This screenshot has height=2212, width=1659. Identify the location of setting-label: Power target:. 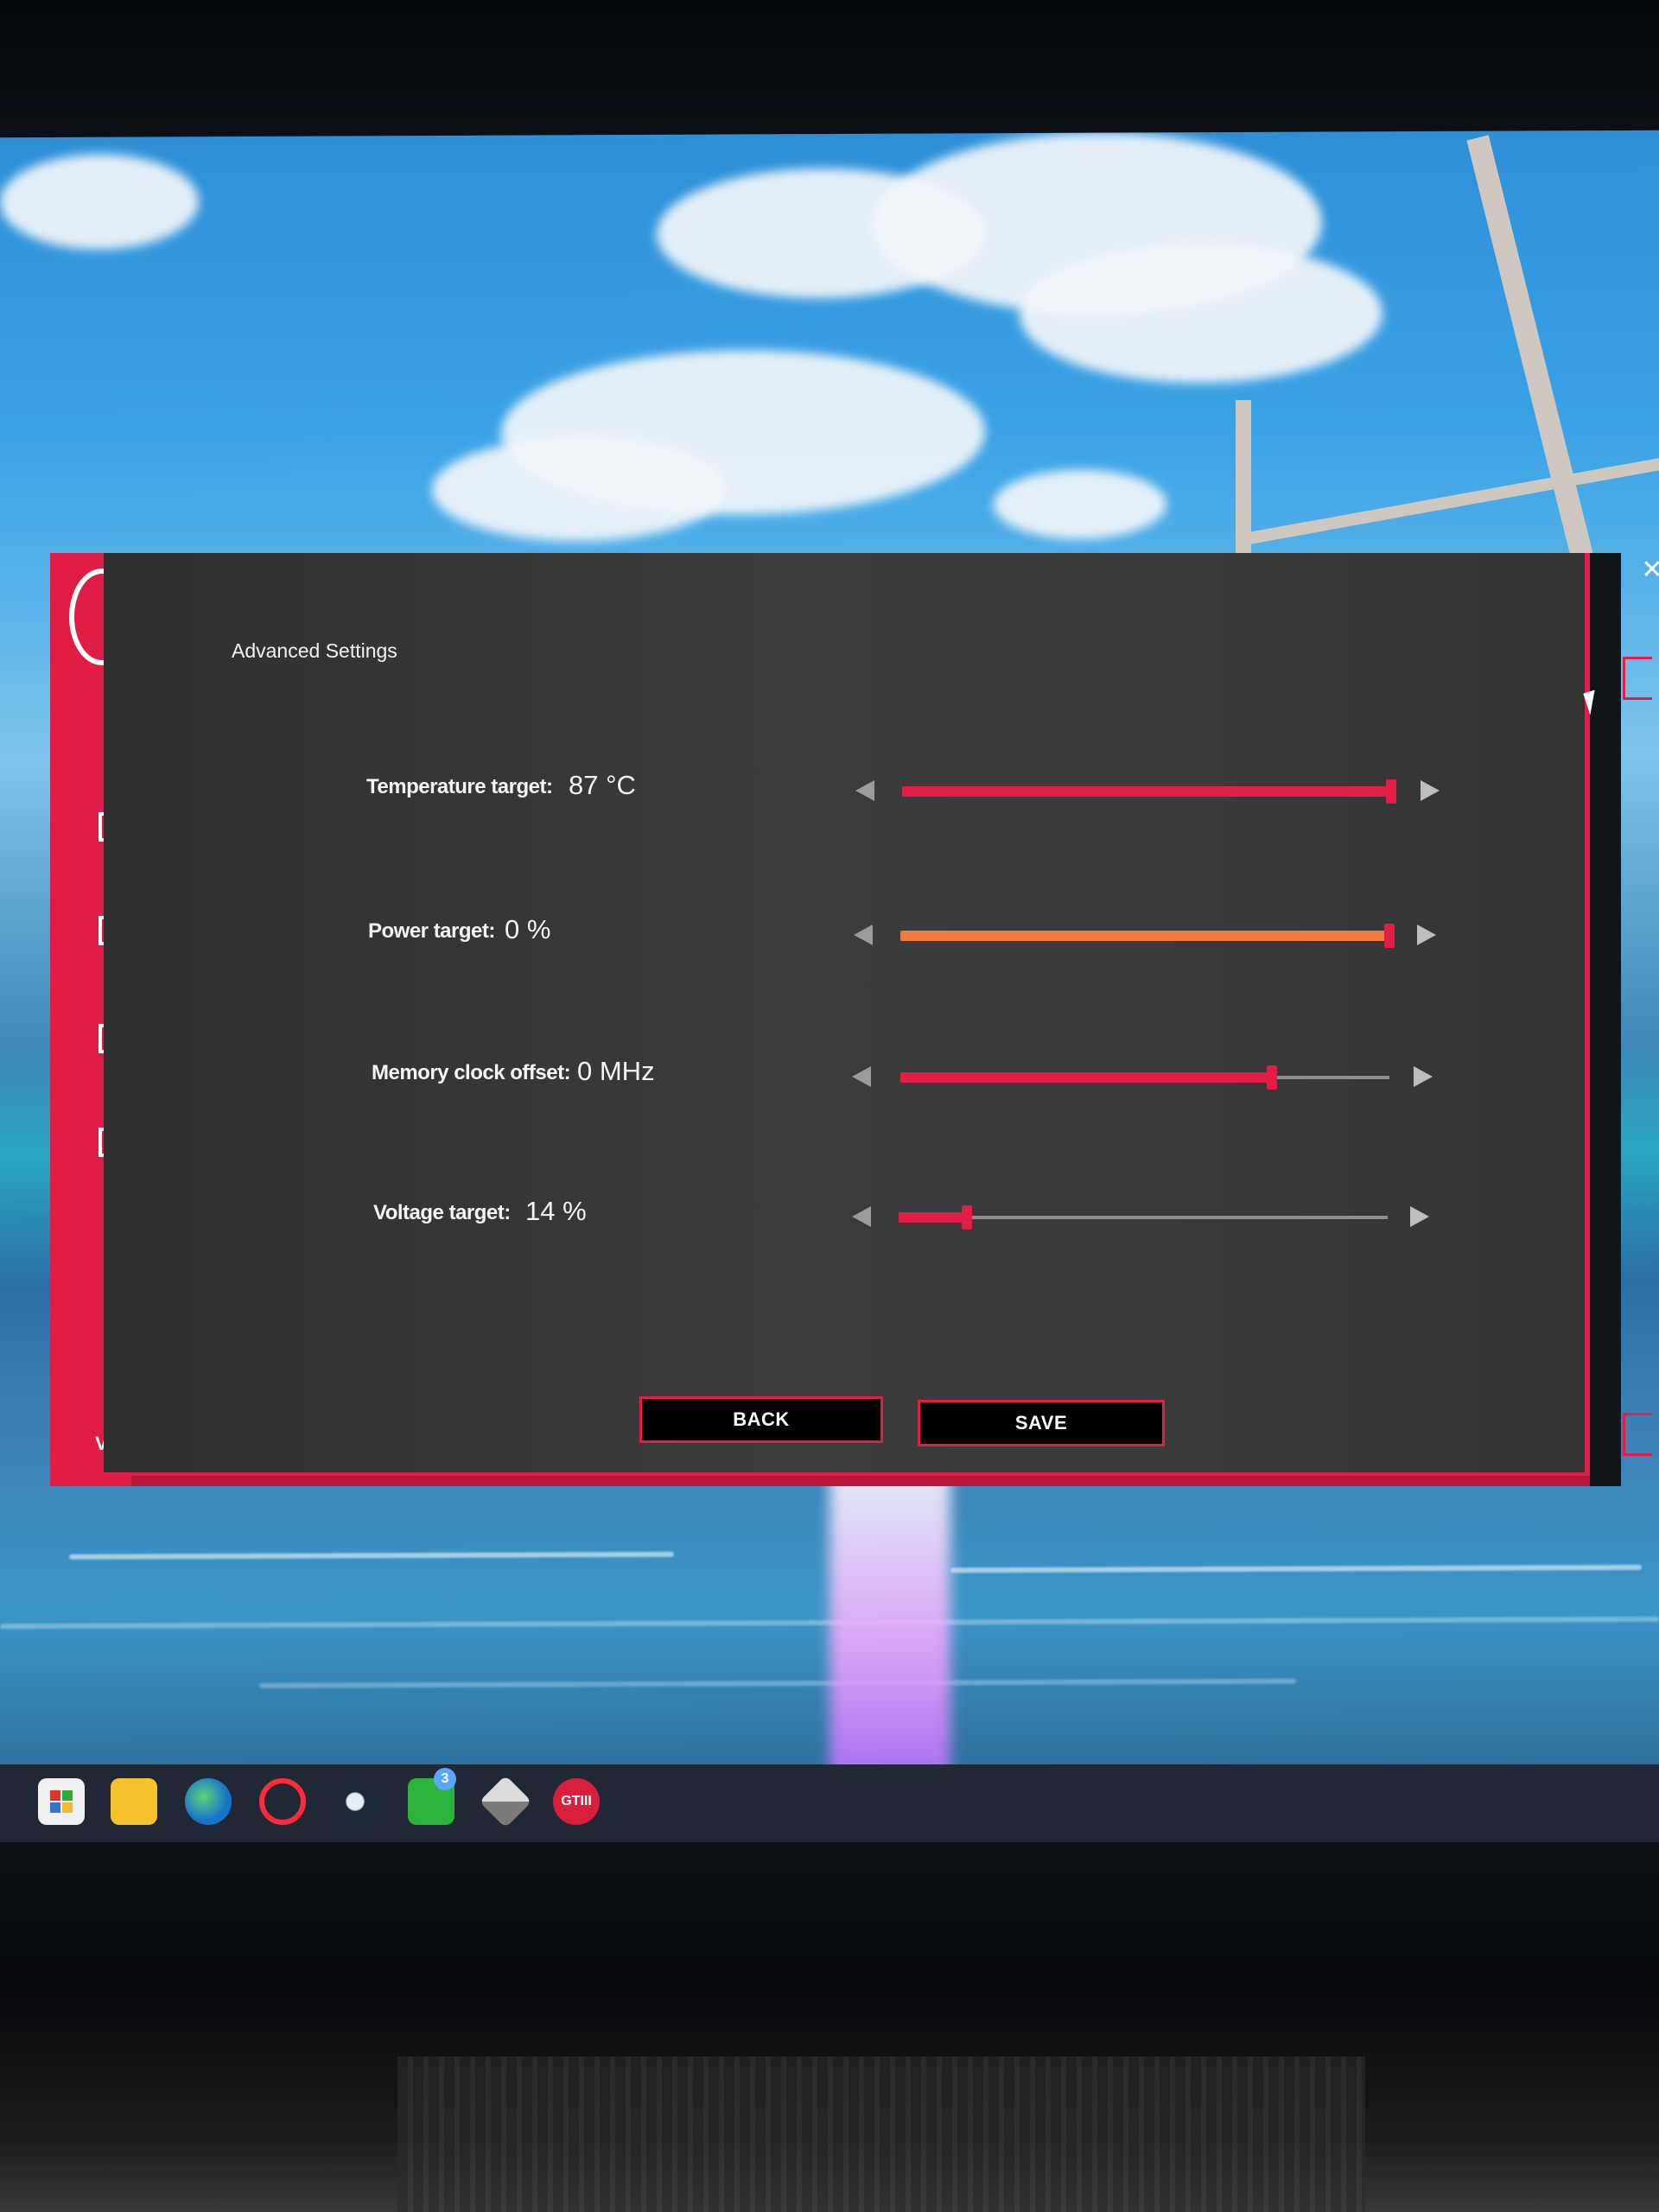
(431, 931).